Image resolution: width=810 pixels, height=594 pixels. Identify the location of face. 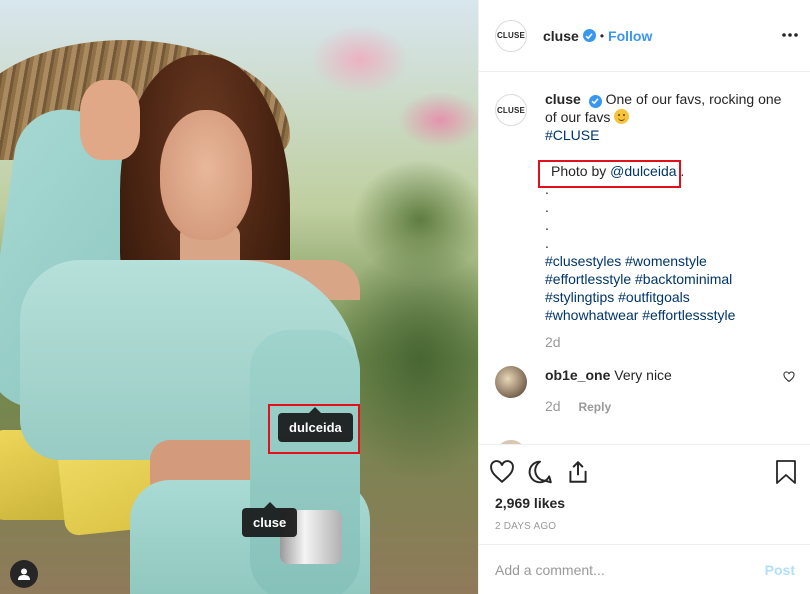
(206, 175).